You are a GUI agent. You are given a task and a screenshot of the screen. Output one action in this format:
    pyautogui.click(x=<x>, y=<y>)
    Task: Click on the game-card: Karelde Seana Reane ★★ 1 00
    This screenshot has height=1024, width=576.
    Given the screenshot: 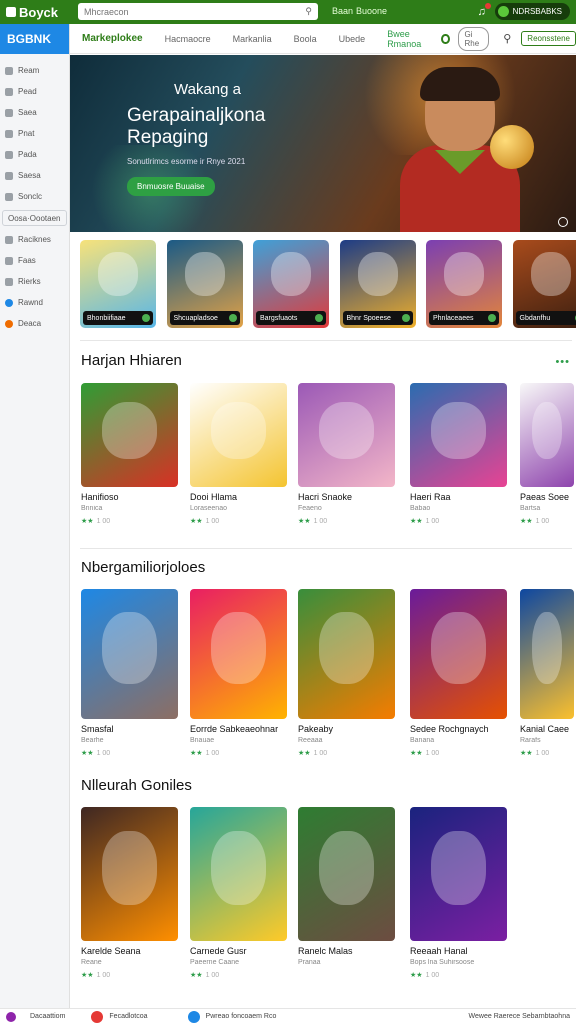 What is the action you would take?
    pyautogui.click(x=129, y=893)
    